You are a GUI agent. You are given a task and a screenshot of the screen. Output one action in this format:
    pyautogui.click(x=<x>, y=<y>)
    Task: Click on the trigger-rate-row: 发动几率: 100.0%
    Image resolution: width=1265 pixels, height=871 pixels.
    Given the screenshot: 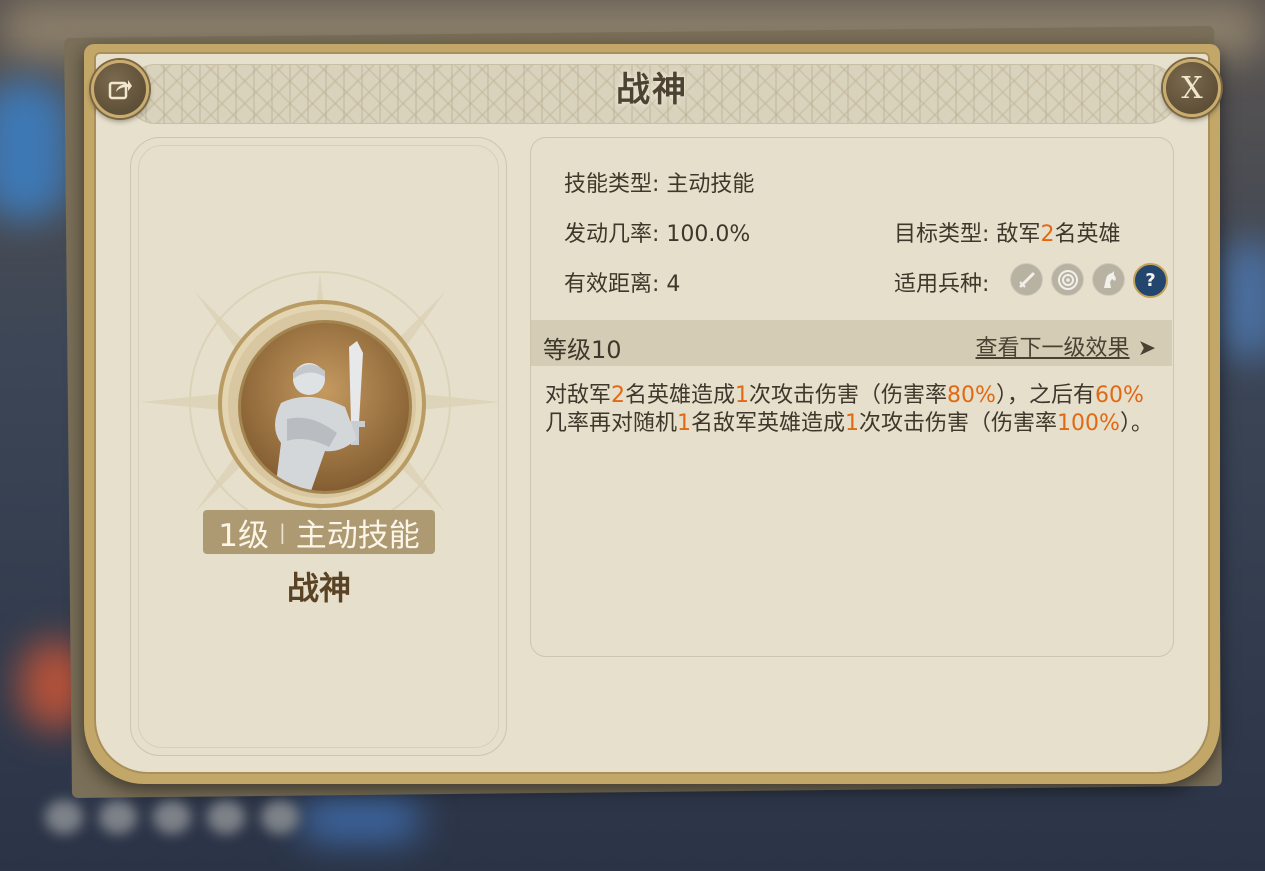 What is the action you would take?
    pyautogui.click(x=657, y=232)
    